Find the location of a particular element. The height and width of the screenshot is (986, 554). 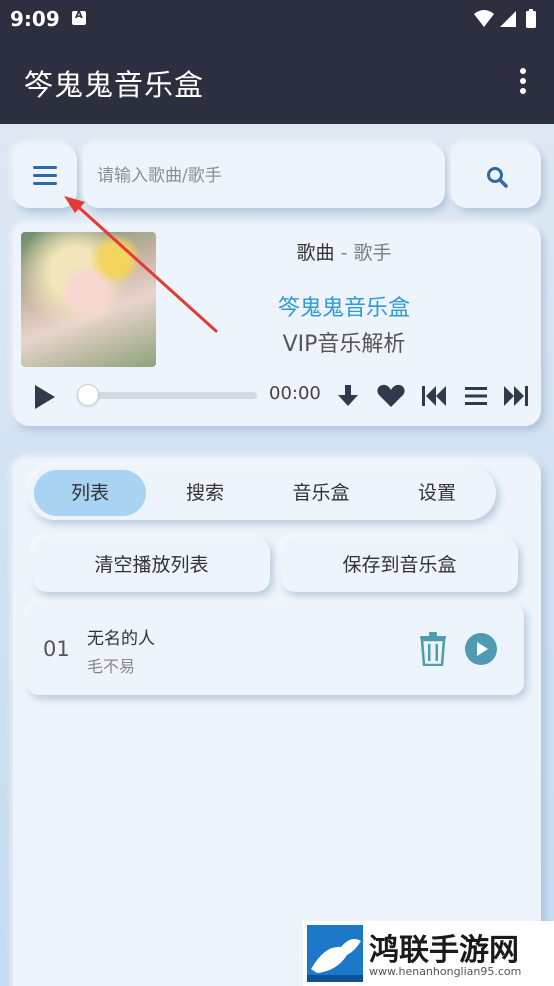

tab-bar: 列表 搜索 音乐盒 设置 is located at coordinates (262, 493).